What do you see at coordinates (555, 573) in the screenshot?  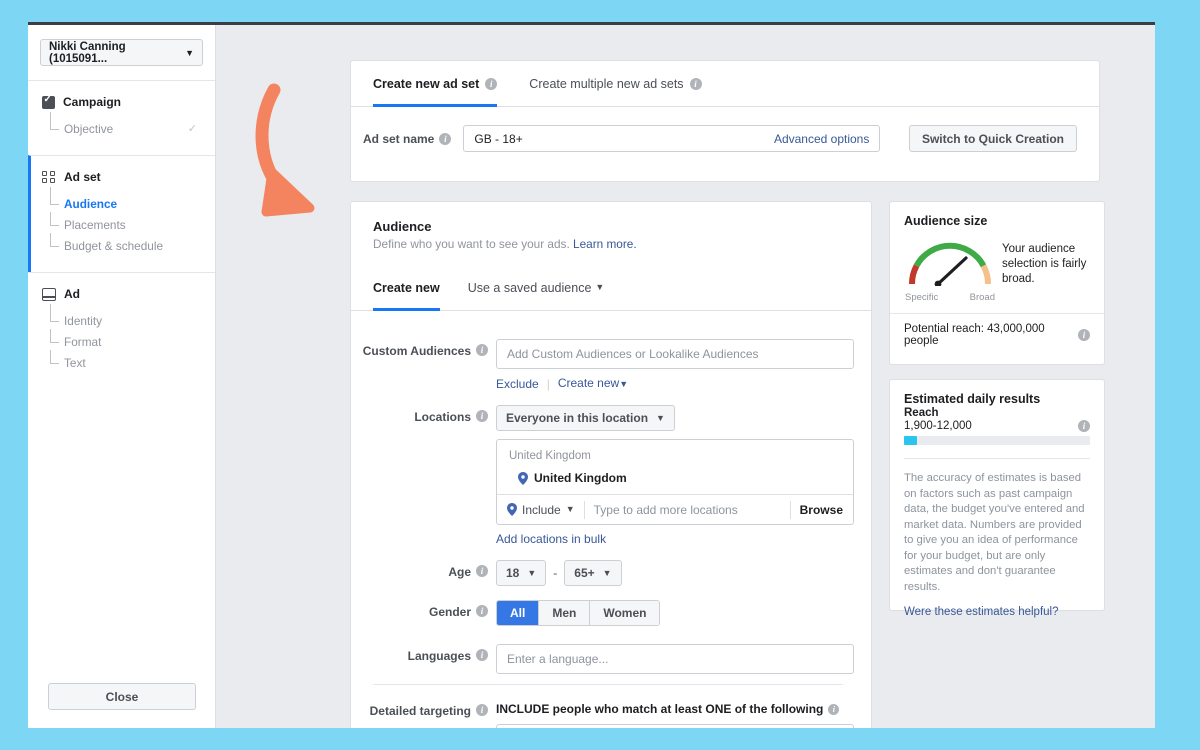 I see `age-range-dash: -` at bounding box center [555, 573].